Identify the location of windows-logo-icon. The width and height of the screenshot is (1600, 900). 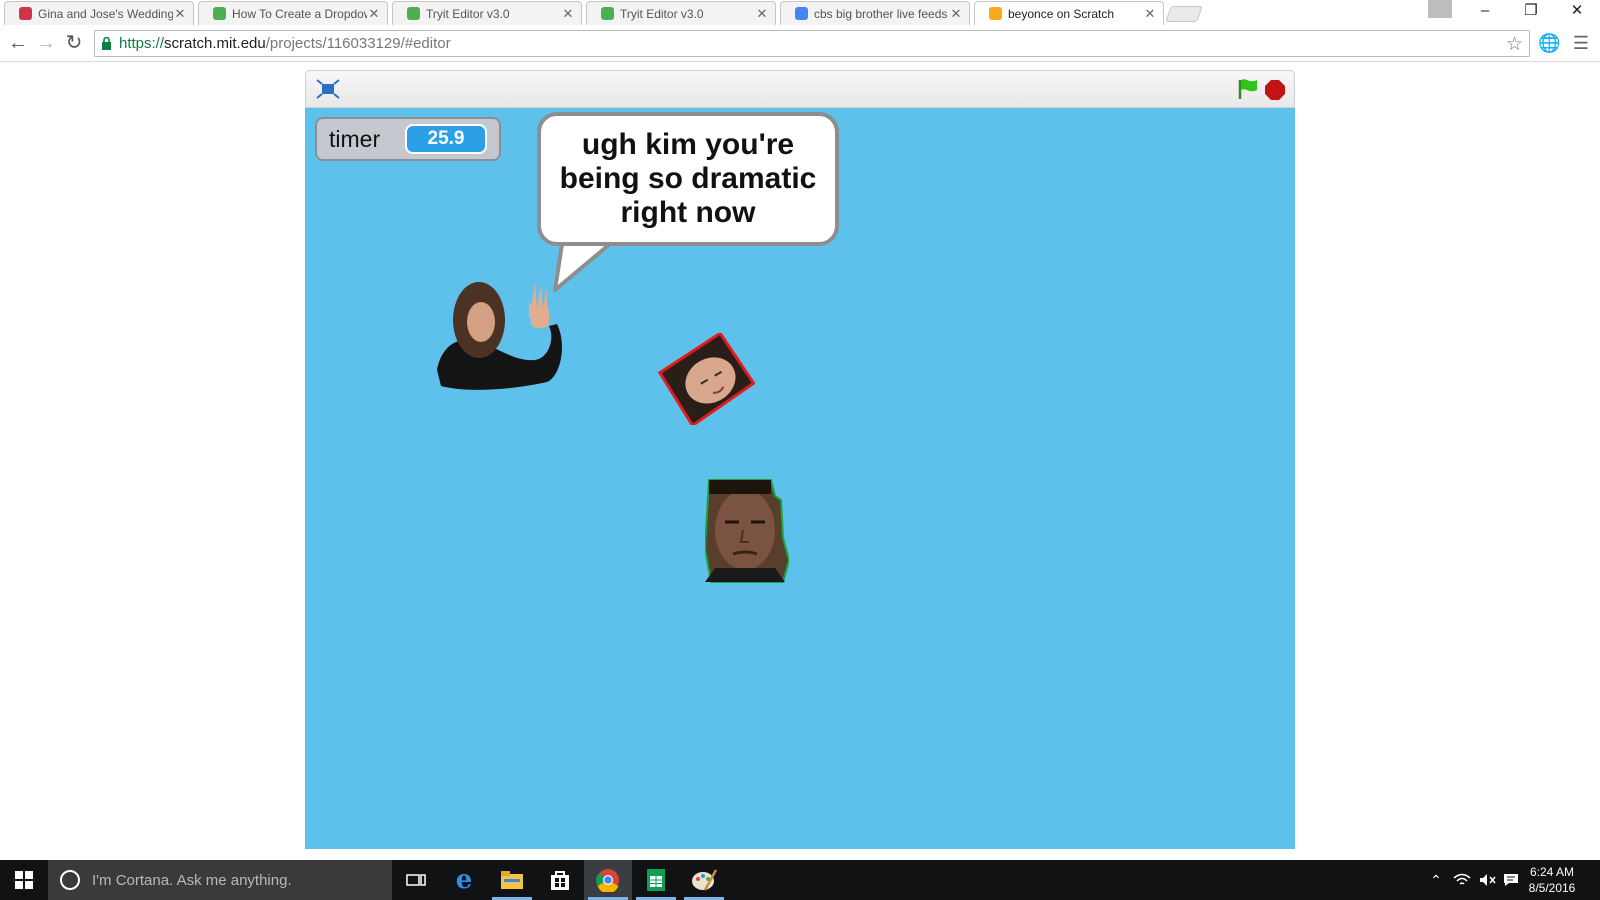
(24, 880).